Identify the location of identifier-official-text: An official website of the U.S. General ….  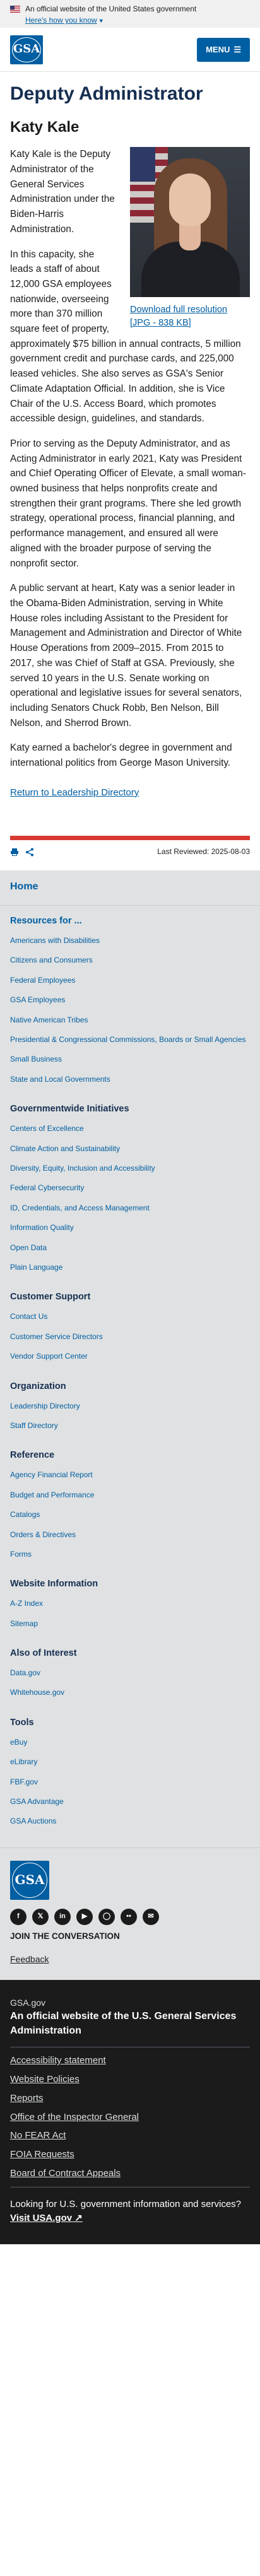
(123, 2023).